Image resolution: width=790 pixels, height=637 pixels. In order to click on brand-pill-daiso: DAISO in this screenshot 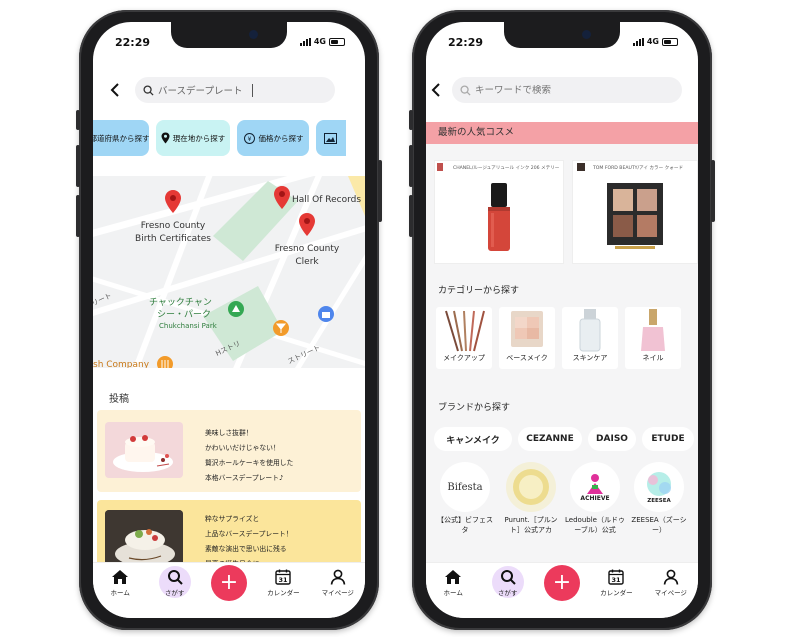, I will do `click(612, 439)`.